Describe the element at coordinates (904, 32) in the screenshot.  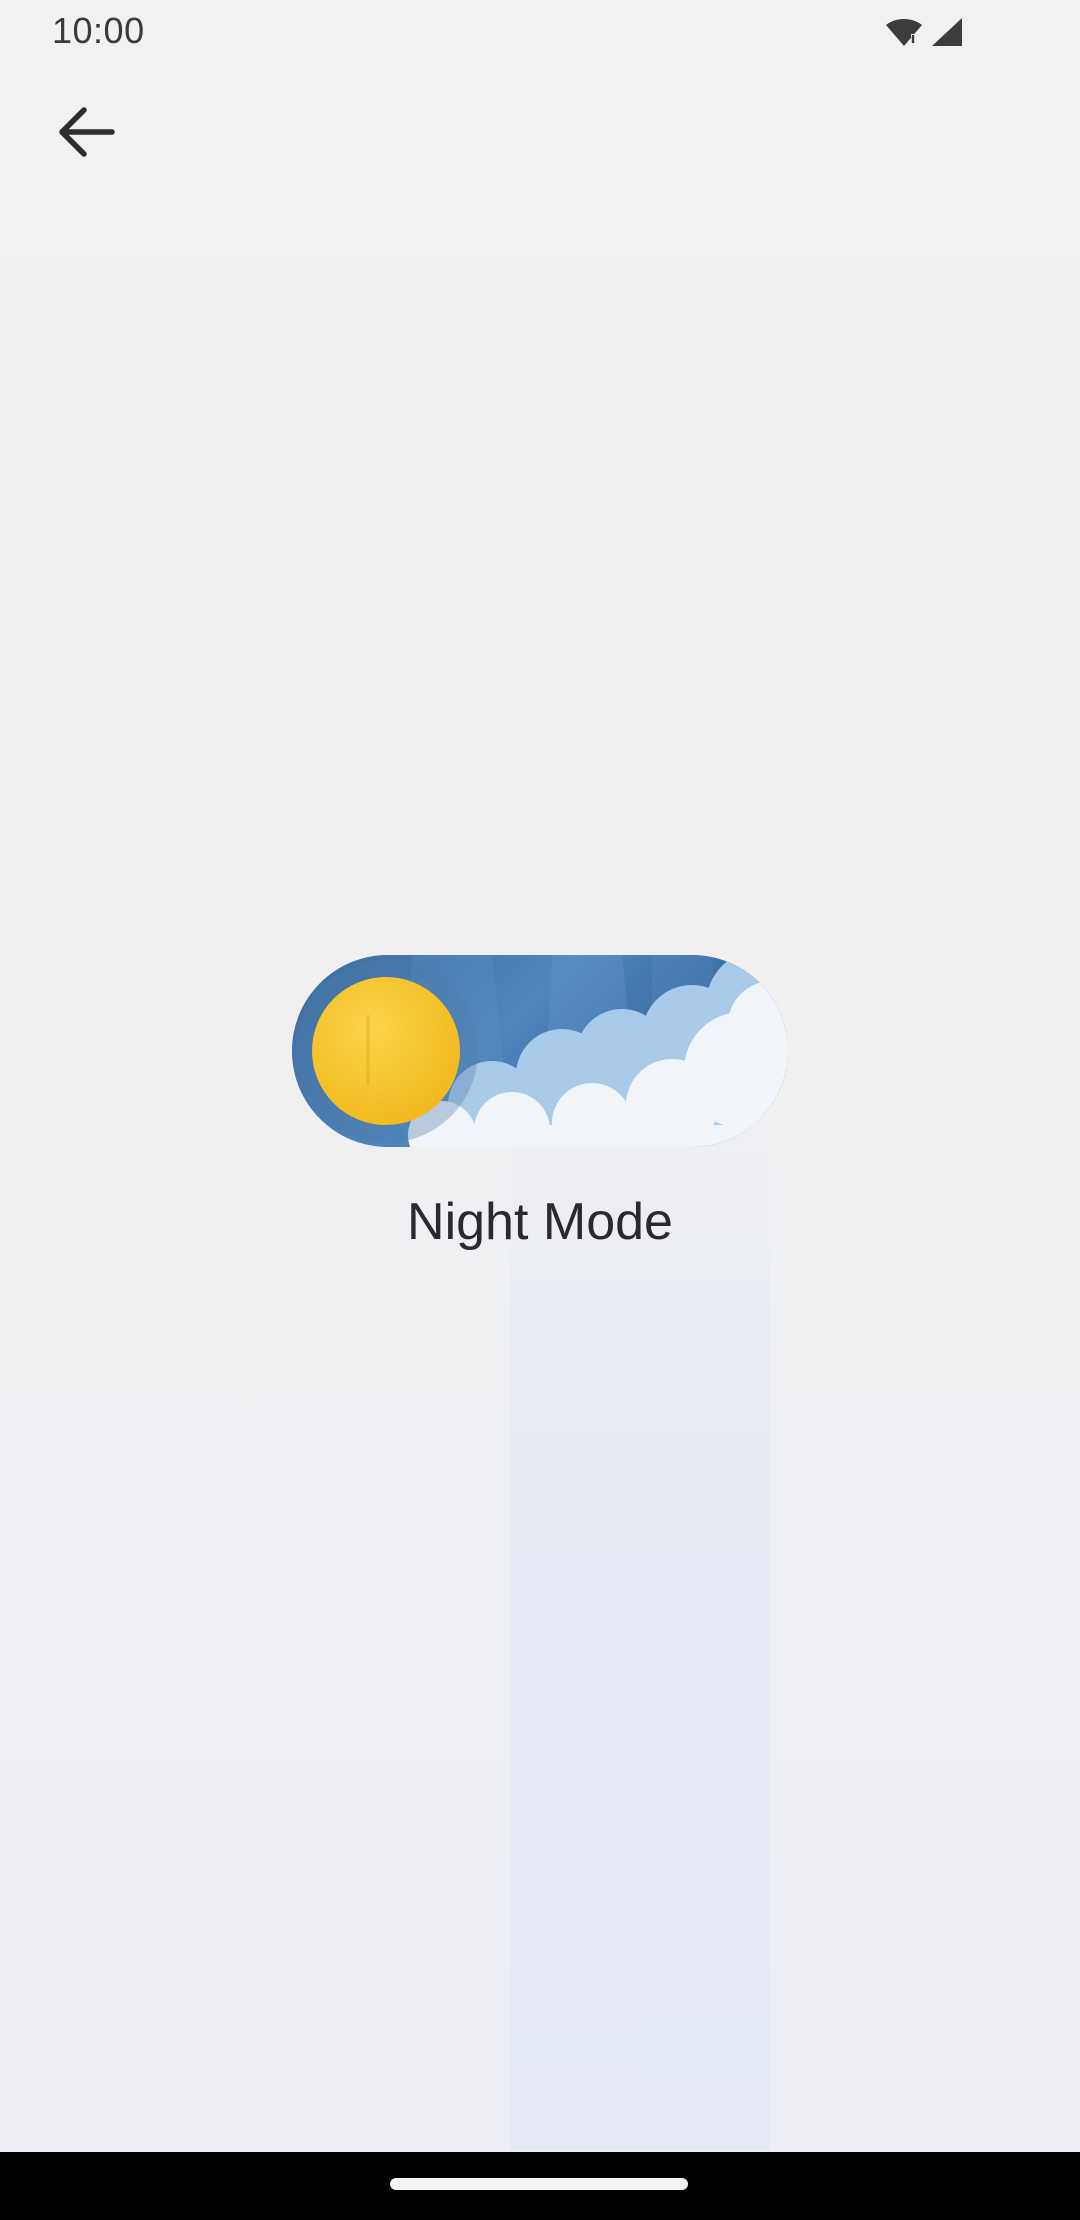
I see `wifi-icon` at that location.